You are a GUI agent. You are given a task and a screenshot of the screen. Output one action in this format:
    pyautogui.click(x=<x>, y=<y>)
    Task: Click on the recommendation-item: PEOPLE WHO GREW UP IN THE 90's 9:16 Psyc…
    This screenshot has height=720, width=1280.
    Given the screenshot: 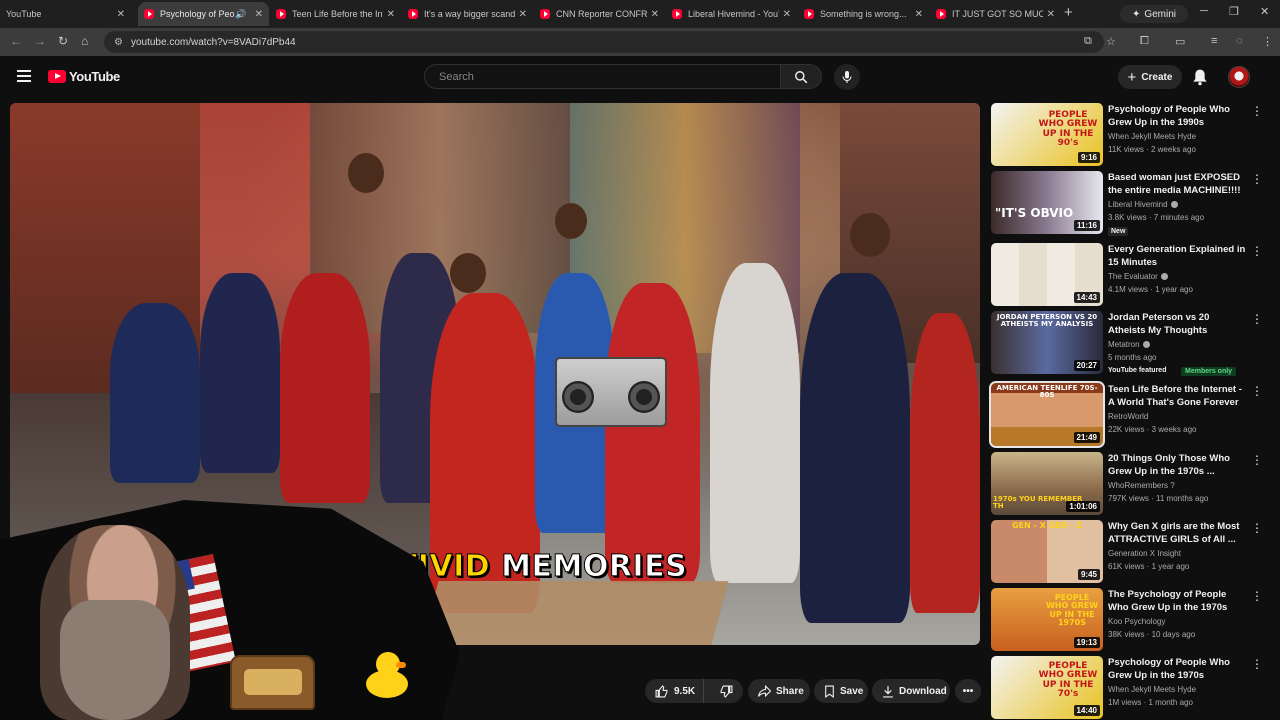 What is the action you would take?
    pyautogui.click(x=1128, y=135)
    